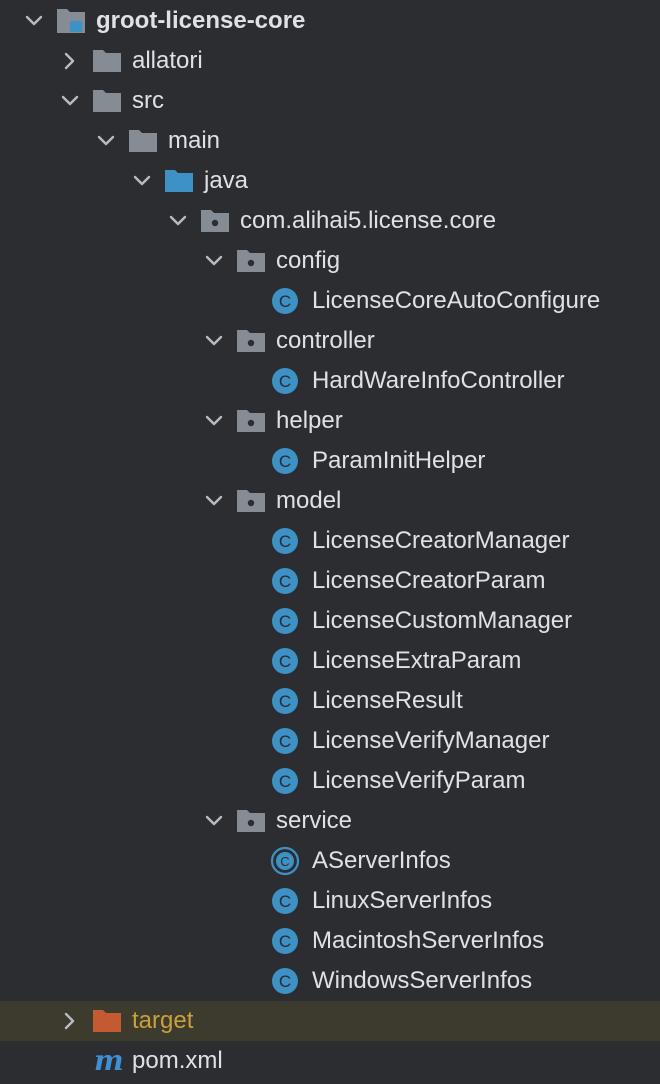 The image size is (660, 1084). What do you see at coordinates (177, 1060) in the screenshot?
I see `tree-item-label: pom.xml` at bounding box center [177, 1060].